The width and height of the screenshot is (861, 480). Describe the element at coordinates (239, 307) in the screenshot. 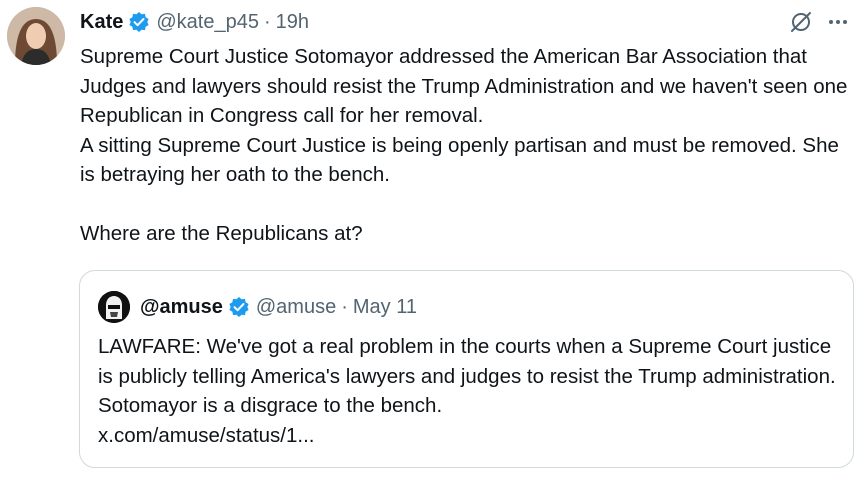

I see `quoted-verified-badge-icon` at that location.